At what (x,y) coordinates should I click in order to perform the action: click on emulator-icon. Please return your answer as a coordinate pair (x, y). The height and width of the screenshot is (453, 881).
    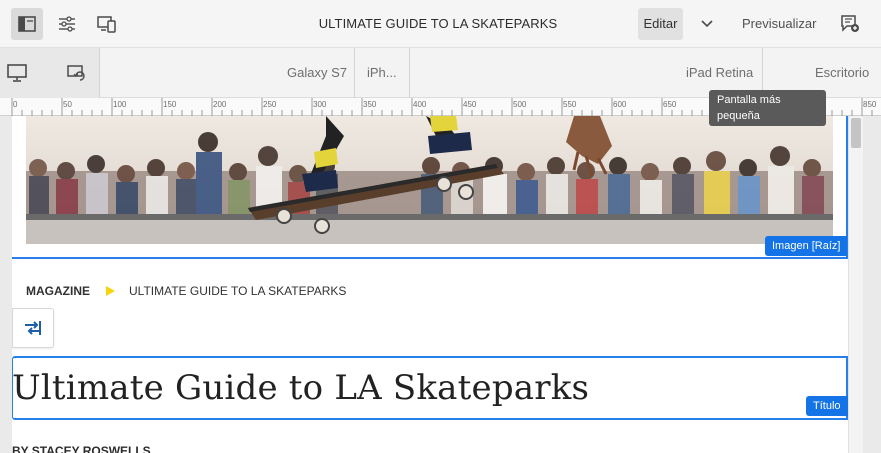
    Looking at the image, I should click on (106, 24).